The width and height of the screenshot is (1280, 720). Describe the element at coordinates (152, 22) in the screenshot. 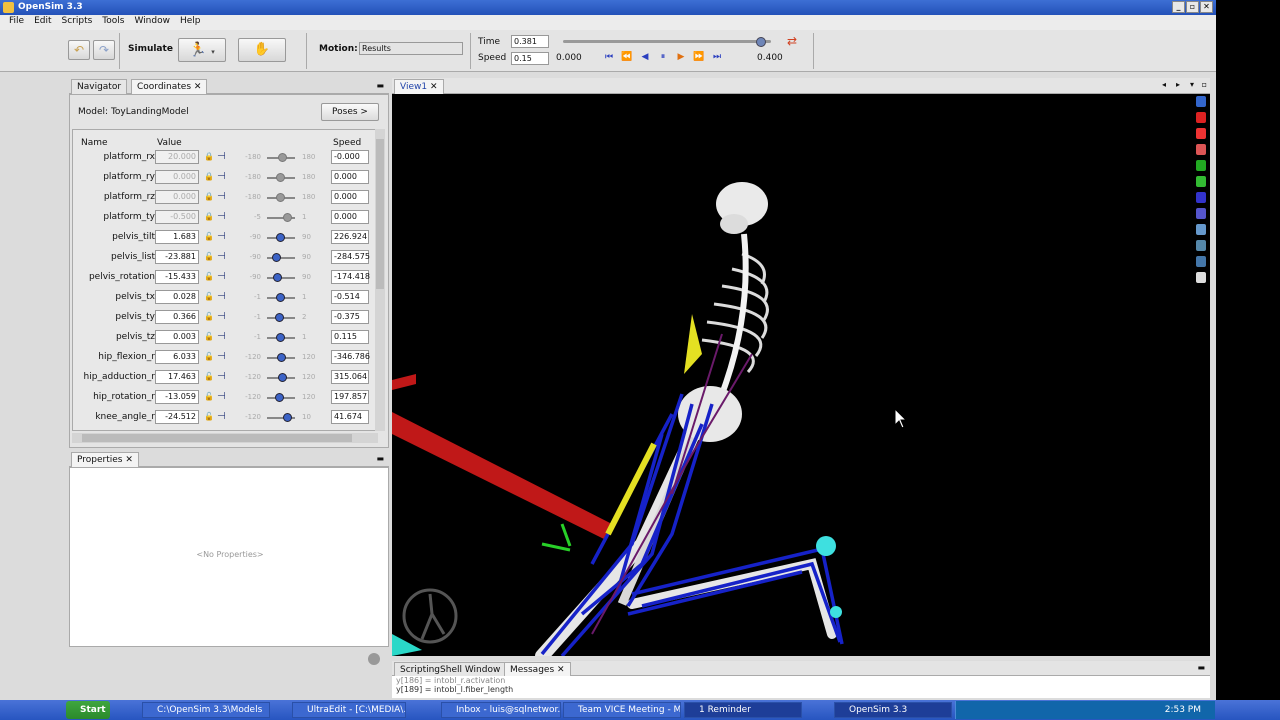

I see `menu-window: Window` at that location.